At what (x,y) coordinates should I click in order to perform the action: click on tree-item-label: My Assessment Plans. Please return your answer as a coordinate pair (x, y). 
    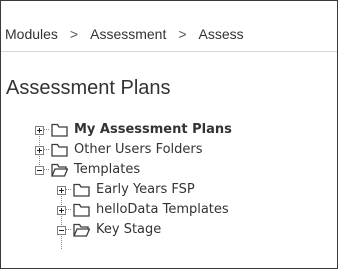
    Looking at the image, I should click on (153, 130).